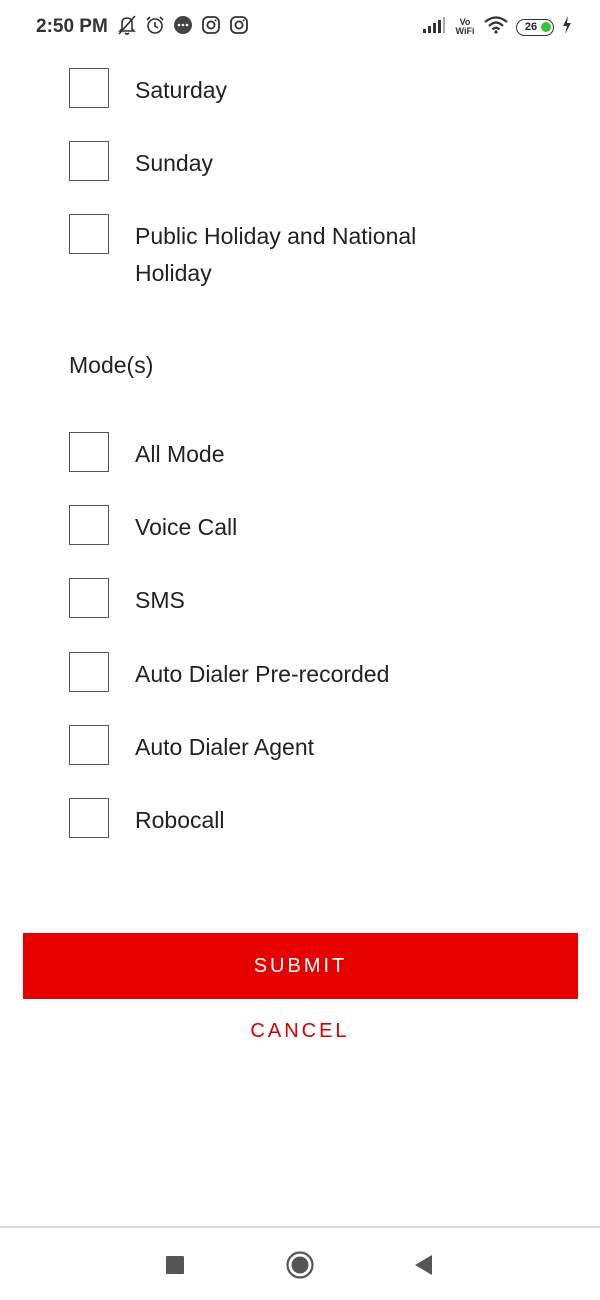 This screenshot has height=1300, width=600. I want to click on mode-label: Robocall, so click(180, 820).